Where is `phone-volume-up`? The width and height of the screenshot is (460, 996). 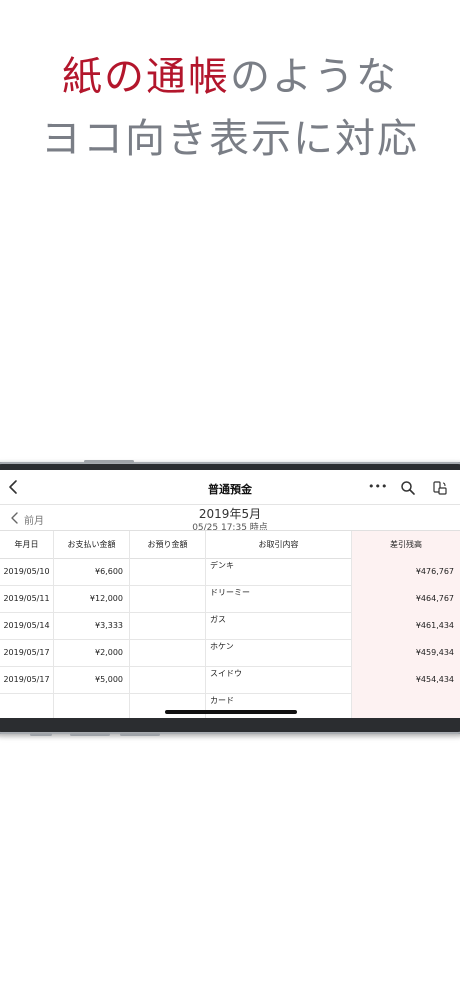
phone-volume-up is located at coordinates (90, 734).